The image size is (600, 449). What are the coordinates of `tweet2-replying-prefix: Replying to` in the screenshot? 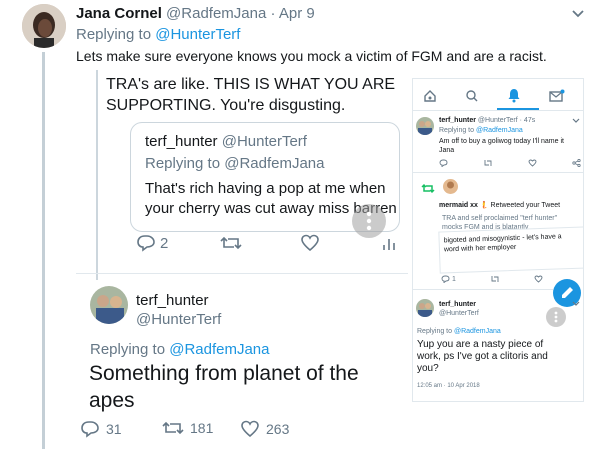 It's located at (435, 331).